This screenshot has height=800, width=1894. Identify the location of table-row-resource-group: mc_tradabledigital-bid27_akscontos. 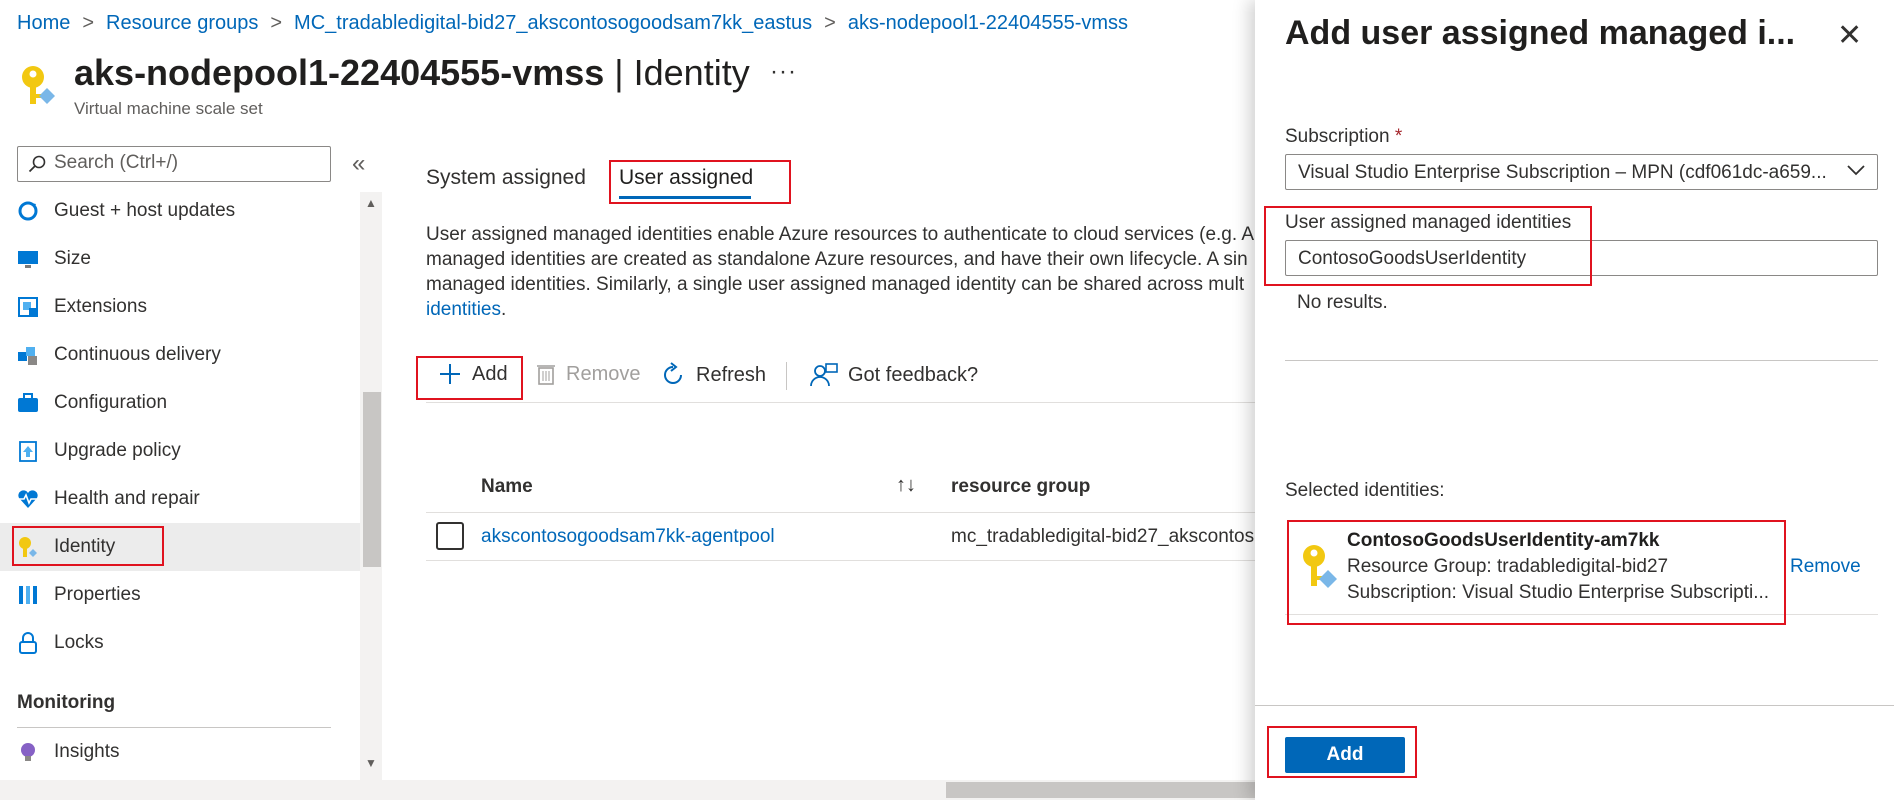
(1103, 536).